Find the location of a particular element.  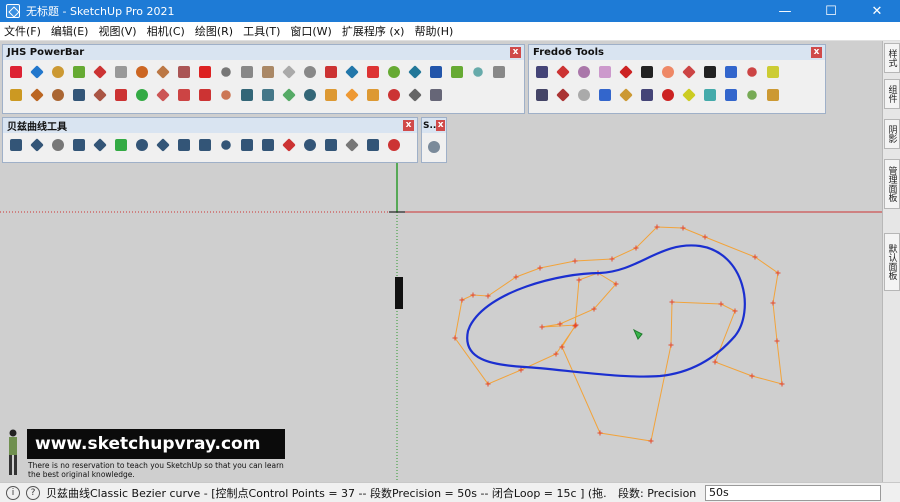

fredo6-tool-10-icon is located at coordinates (730, 71).